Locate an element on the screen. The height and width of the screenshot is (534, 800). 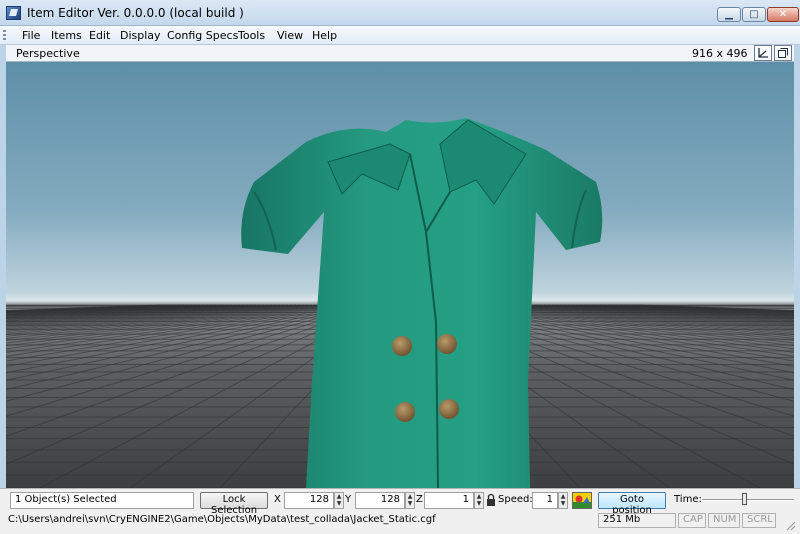
menu-display: Display is located at coordinates (140, 35).